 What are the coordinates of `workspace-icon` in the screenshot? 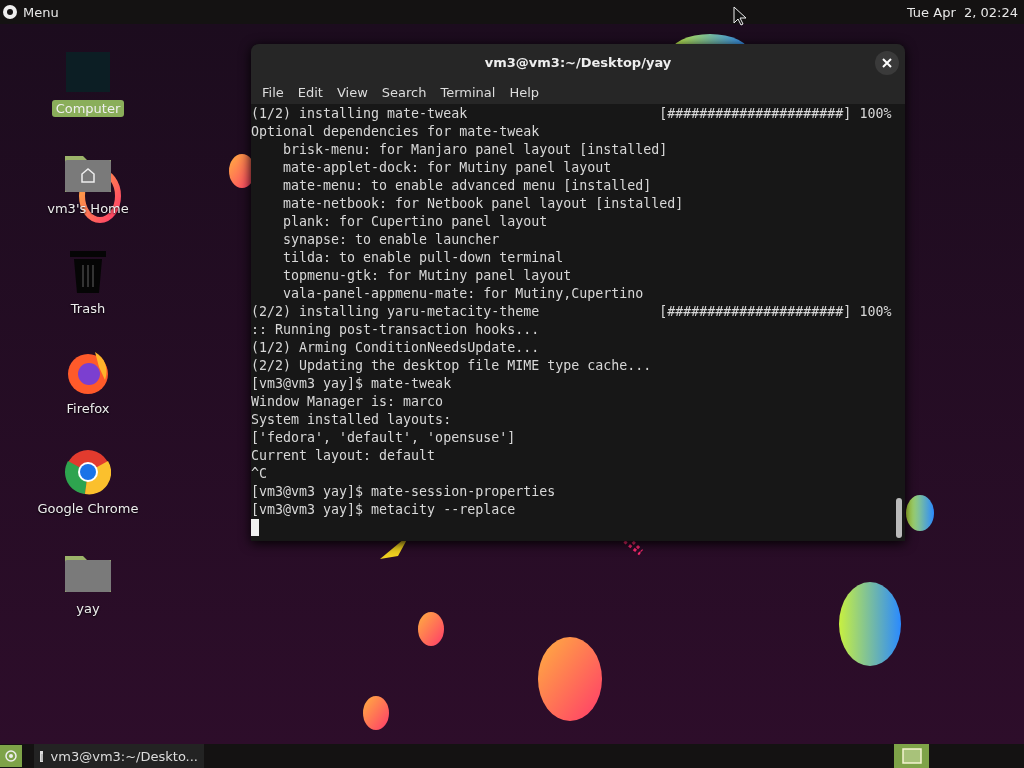 It's located at (911, 756).